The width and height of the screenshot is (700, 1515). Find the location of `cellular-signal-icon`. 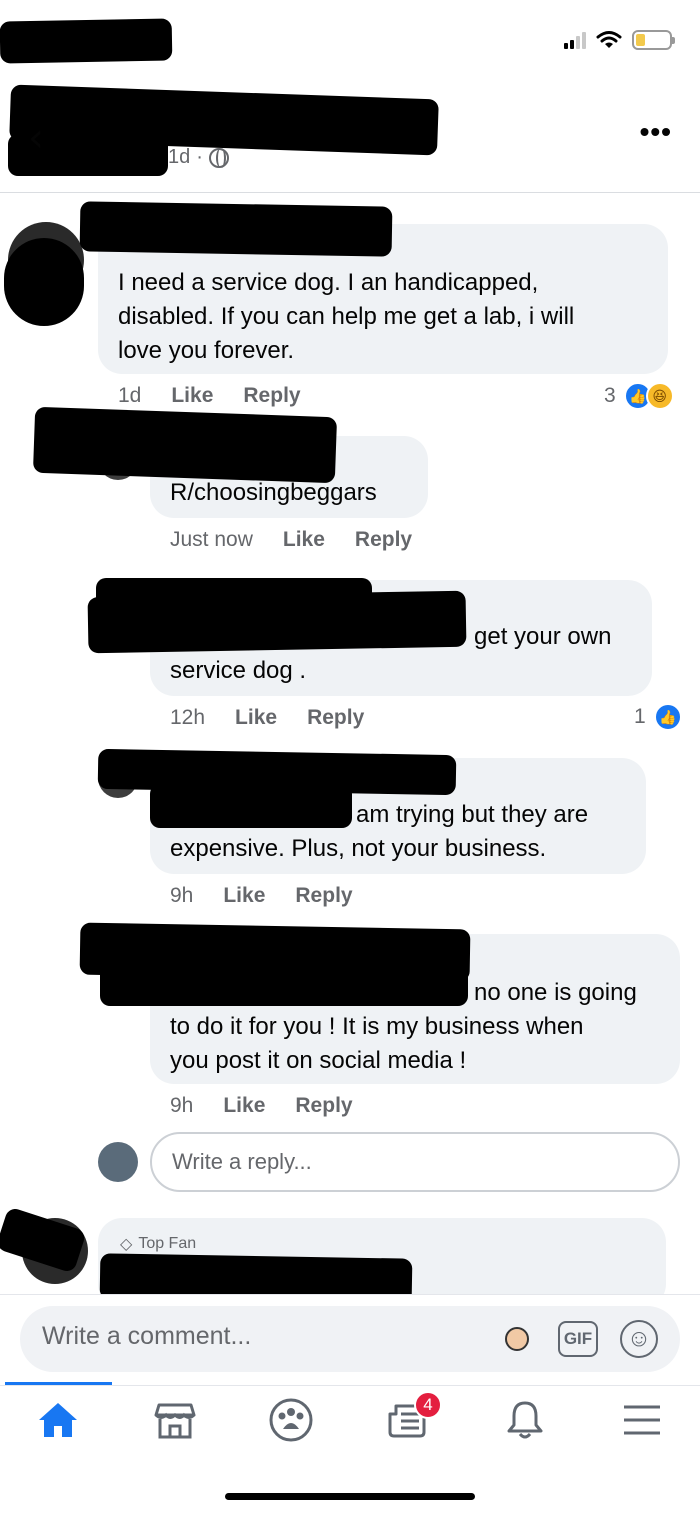

cellular-signal-icon is located at coordinates (575, 40).